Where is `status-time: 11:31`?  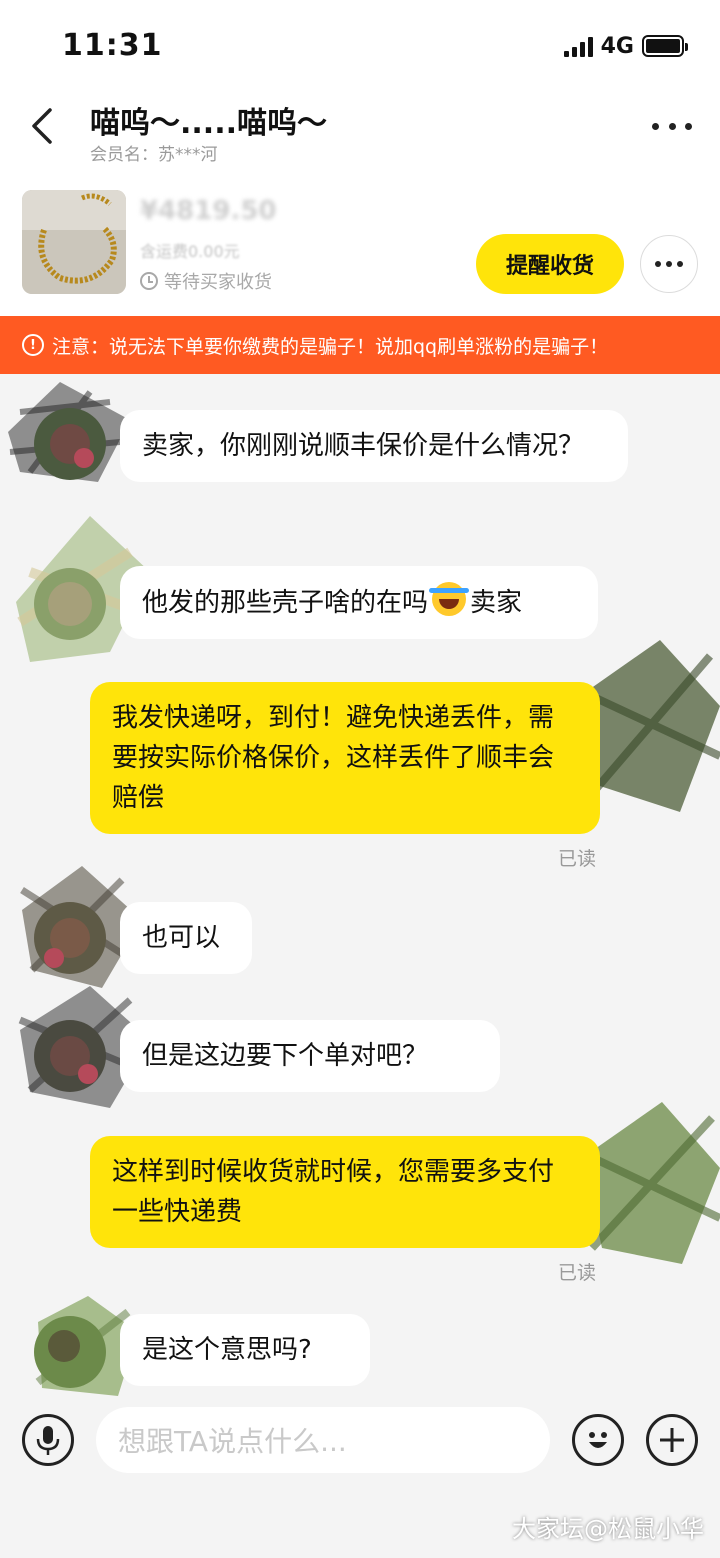 status-time: 11:31 is located at coordinates (112, 45).